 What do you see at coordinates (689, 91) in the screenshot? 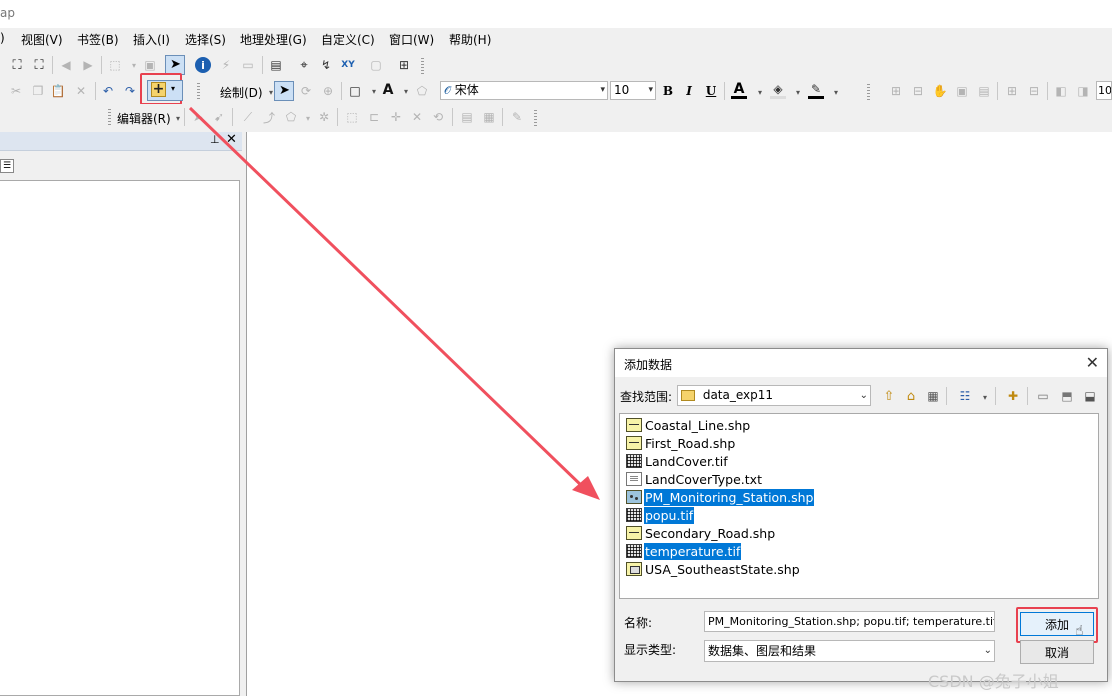
I see `italic-button: I` at bounding box center [689, 91].